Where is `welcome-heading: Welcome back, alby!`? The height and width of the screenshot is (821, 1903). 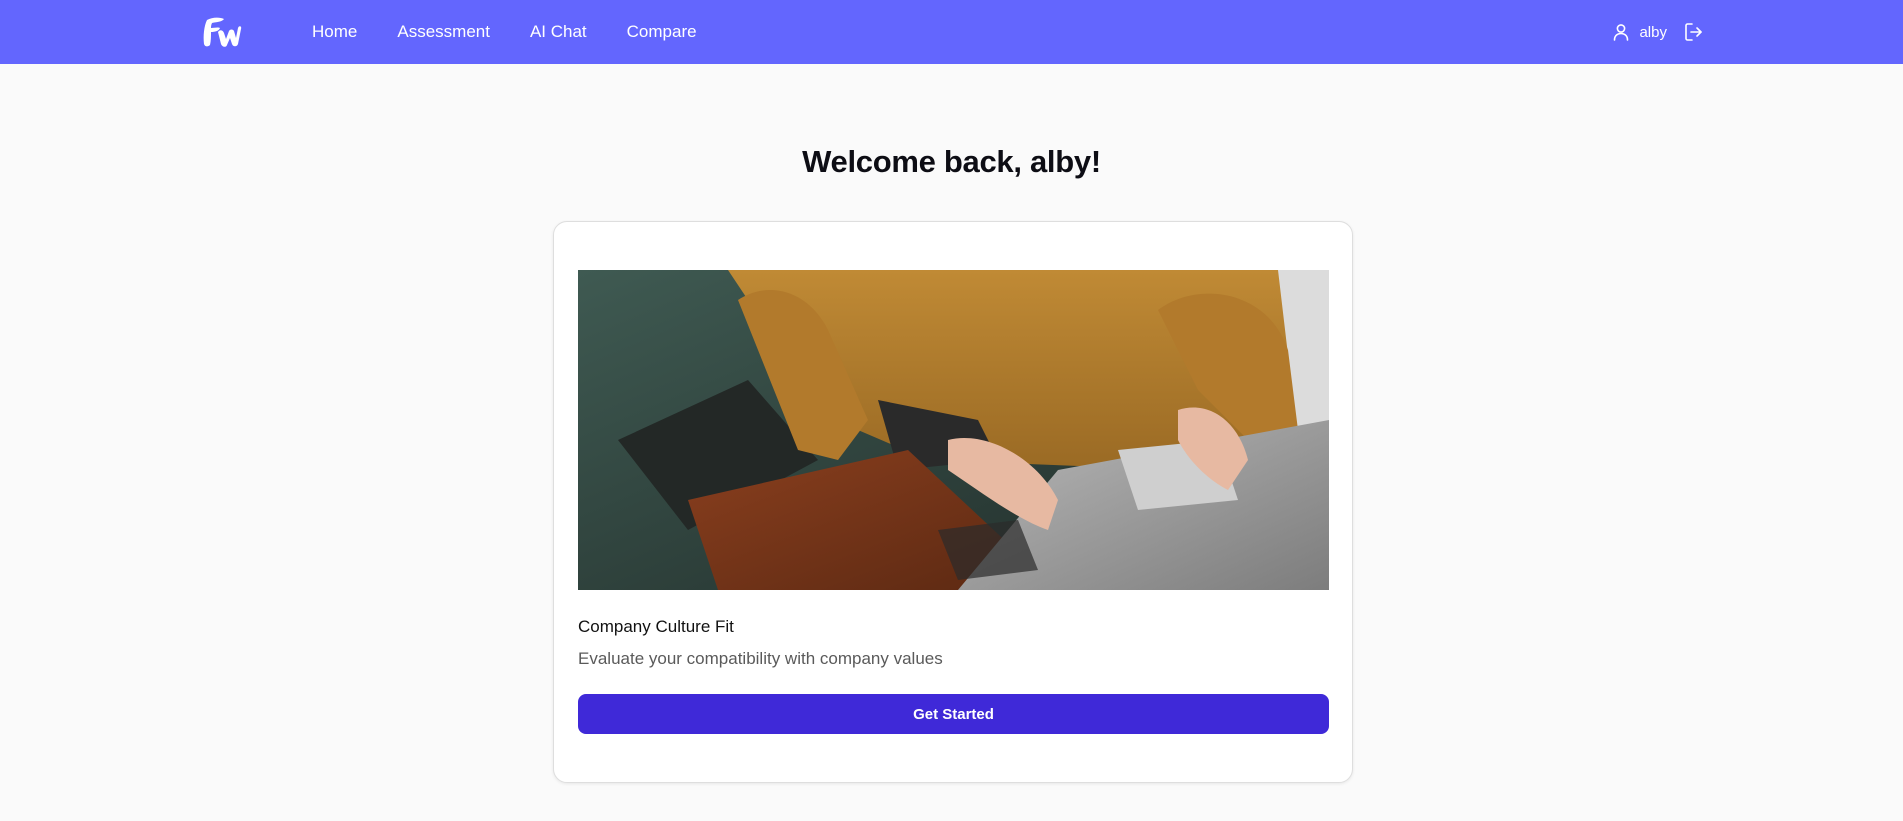 welcome-heading: Welcome back, alby! is located at coordinates (951, 161).